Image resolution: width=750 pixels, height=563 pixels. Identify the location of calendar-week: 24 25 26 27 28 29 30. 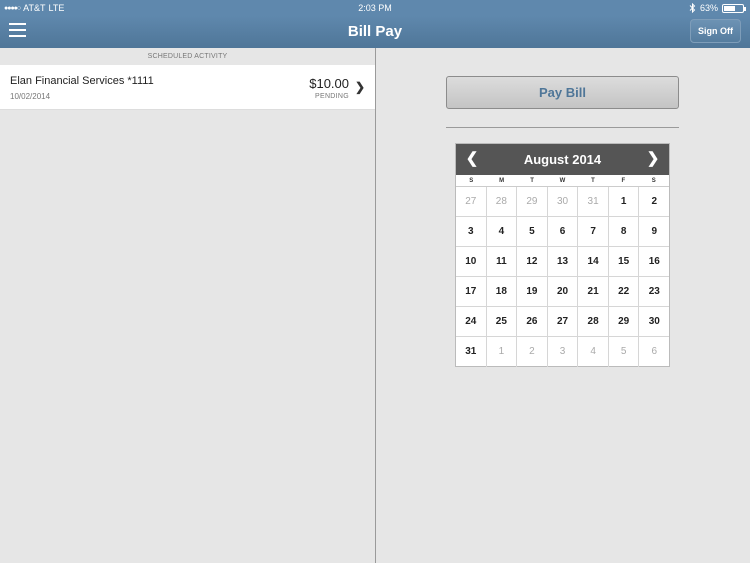
(562, 322).